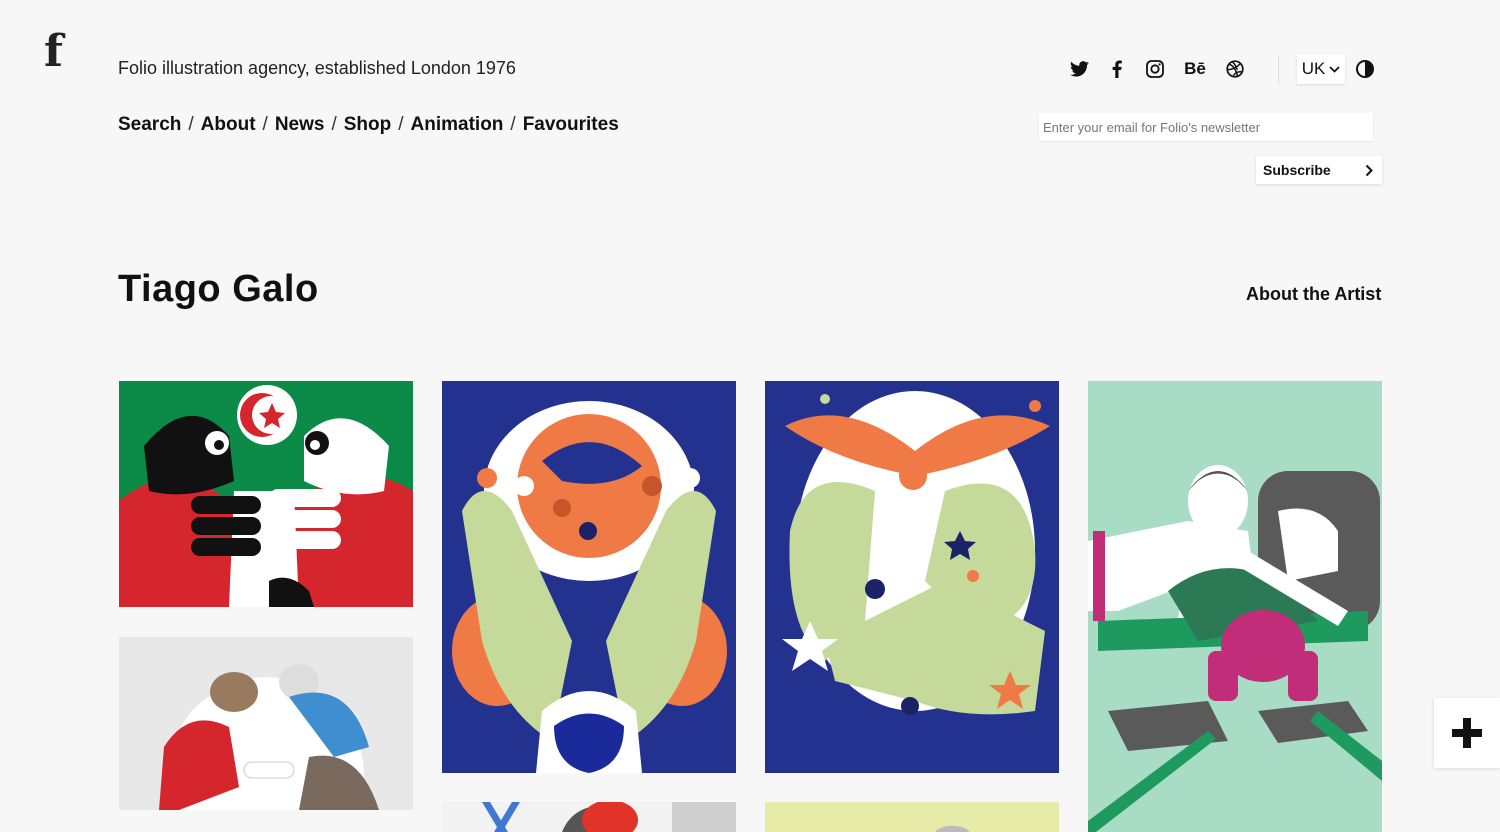 The width and height of the screenshot is (1500, 832). I want to click on social-links: Bē, so click(1163, 69).